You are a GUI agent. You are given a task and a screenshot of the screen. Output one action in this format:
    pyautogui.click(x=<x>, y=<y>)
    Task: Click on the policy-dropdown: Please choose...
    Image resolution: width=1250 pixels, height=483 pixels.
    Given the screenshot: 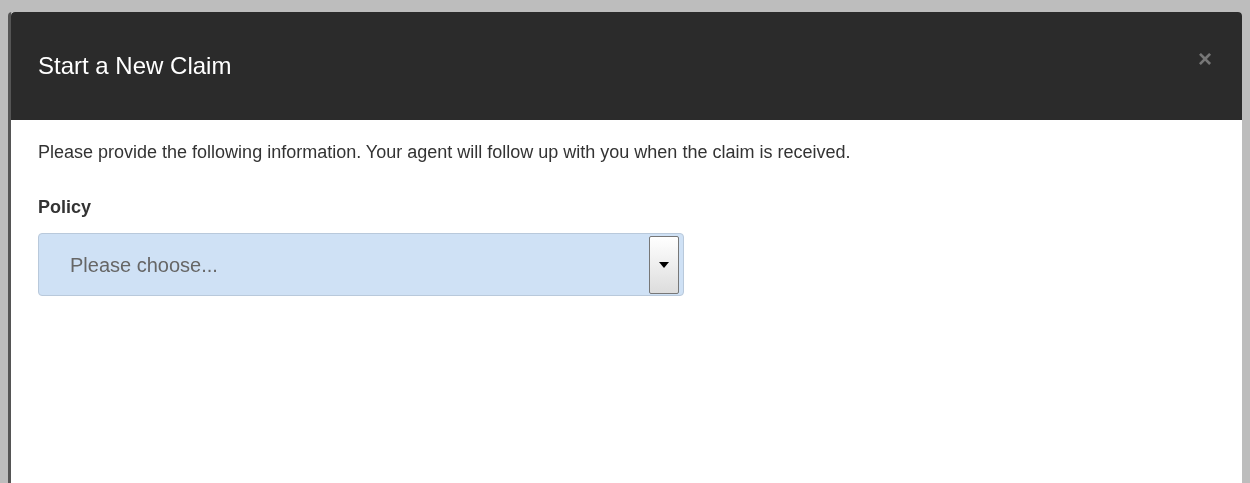 What is the action you would take?
    pyautogui.click(x=361, y=264)
    